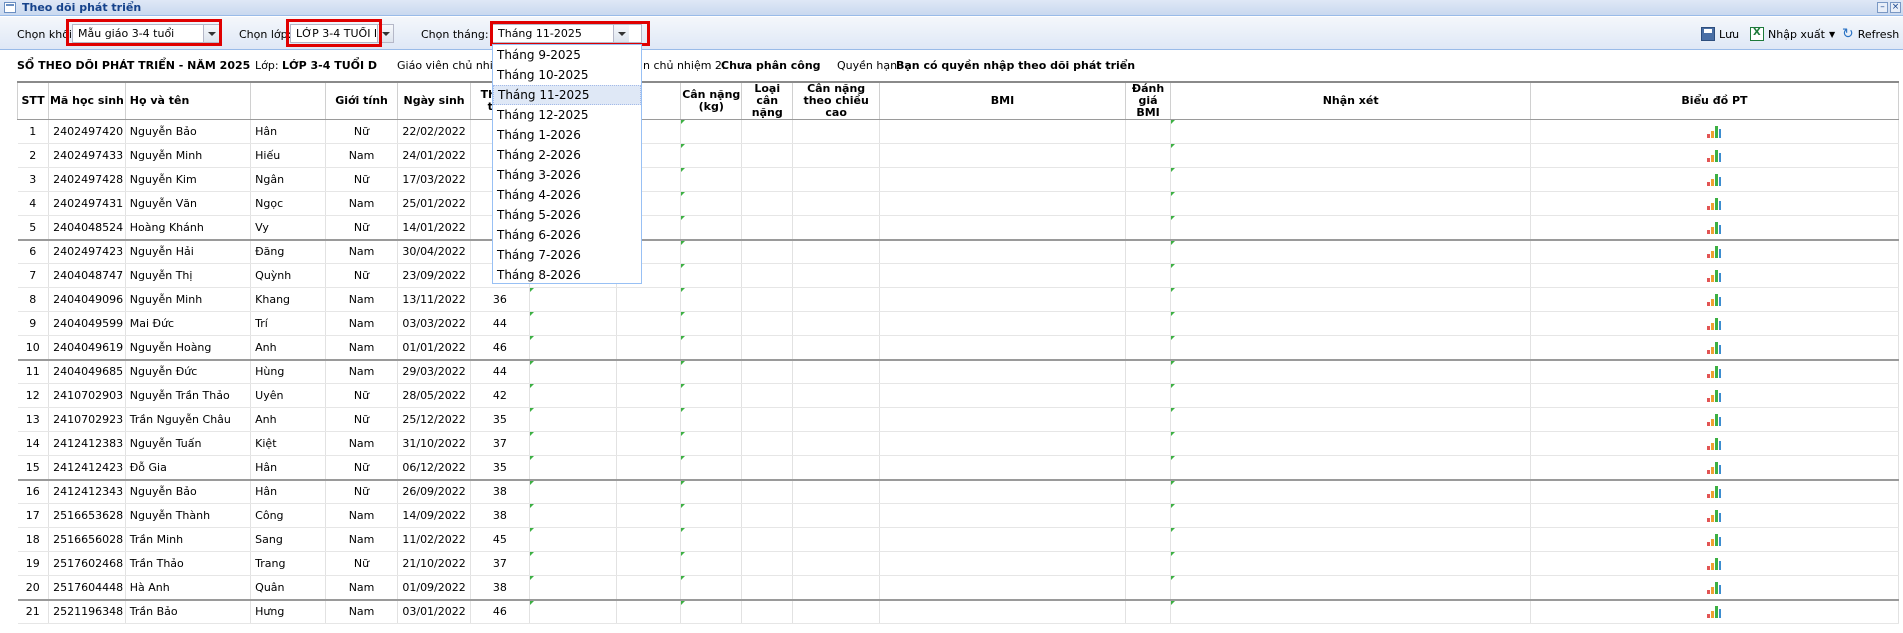 The height and width of the screenshot is (633, 1903). Describe the element at coordinates (836, 100) in the screenshot. I see `col-cn-theo-cc: Cân nặng theo chiều cao` at that location.